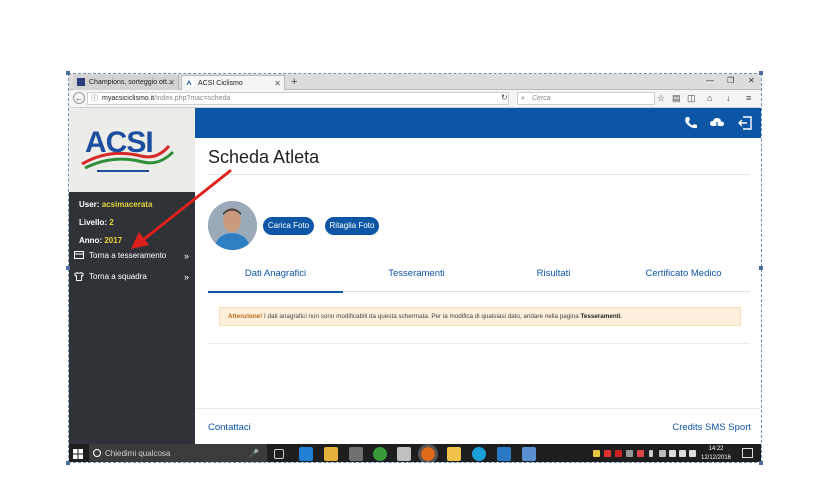 The width and height of the screenshot is (839, 489). I want to click on sidebar-item-tesseramento: Torna a tesseramento », so click(132, 256).